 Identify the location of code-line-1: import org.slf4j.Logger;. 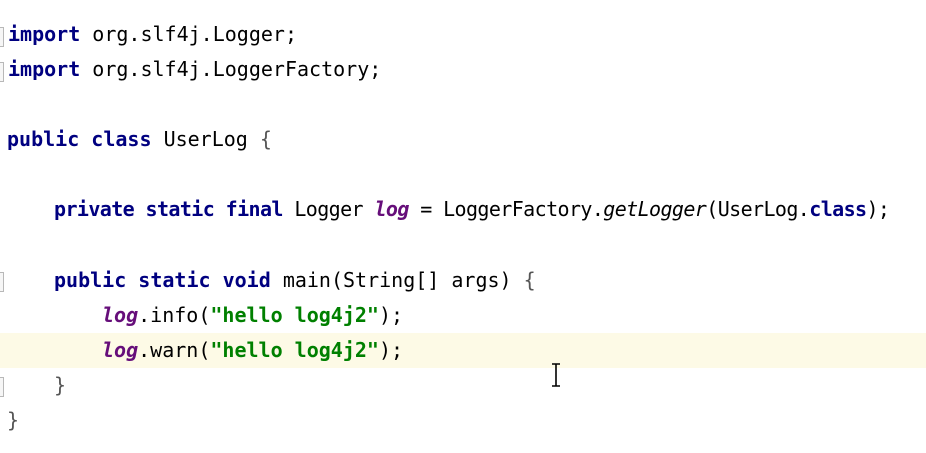
(463, 34).